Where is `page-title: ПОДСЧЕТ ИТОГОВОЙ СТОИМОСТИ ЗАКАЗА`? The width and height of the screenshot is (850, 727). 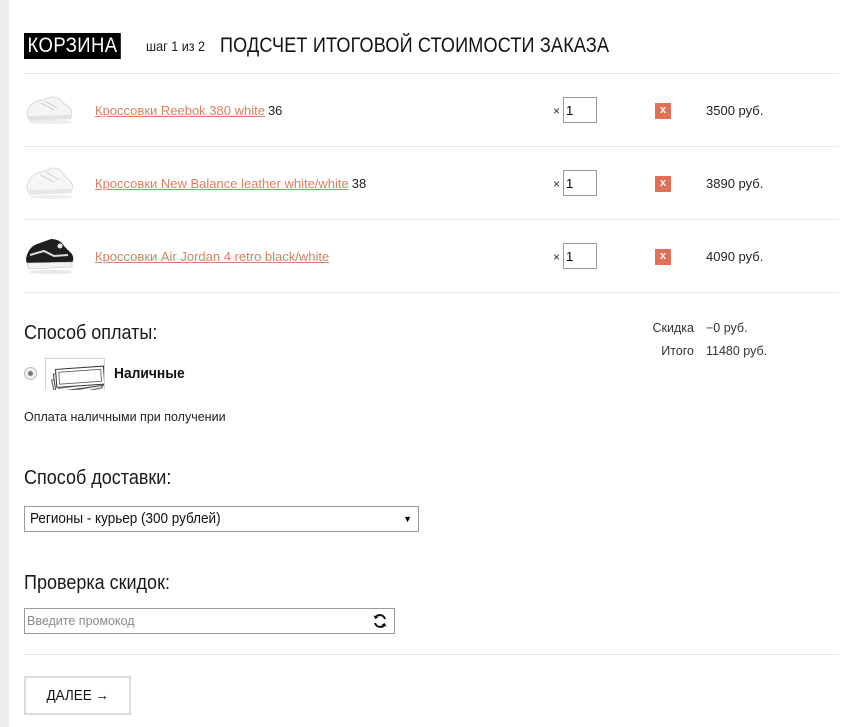
page-title: ПОДСЧЕТ ИТОГОВОЙ СТОИМОСТИ ЗАКАЗА is located at coordinates (414, 45).